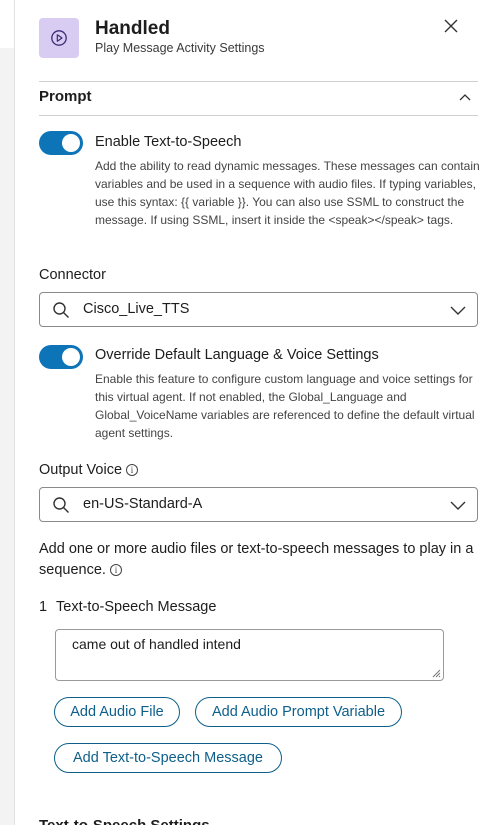 The height and width of the screenshot is (825, 493). What do you see at coordinates (117, 712) in the screenshot?
I see `add-audio-file-button: Add Audio File` at bounding box center [117, 712].